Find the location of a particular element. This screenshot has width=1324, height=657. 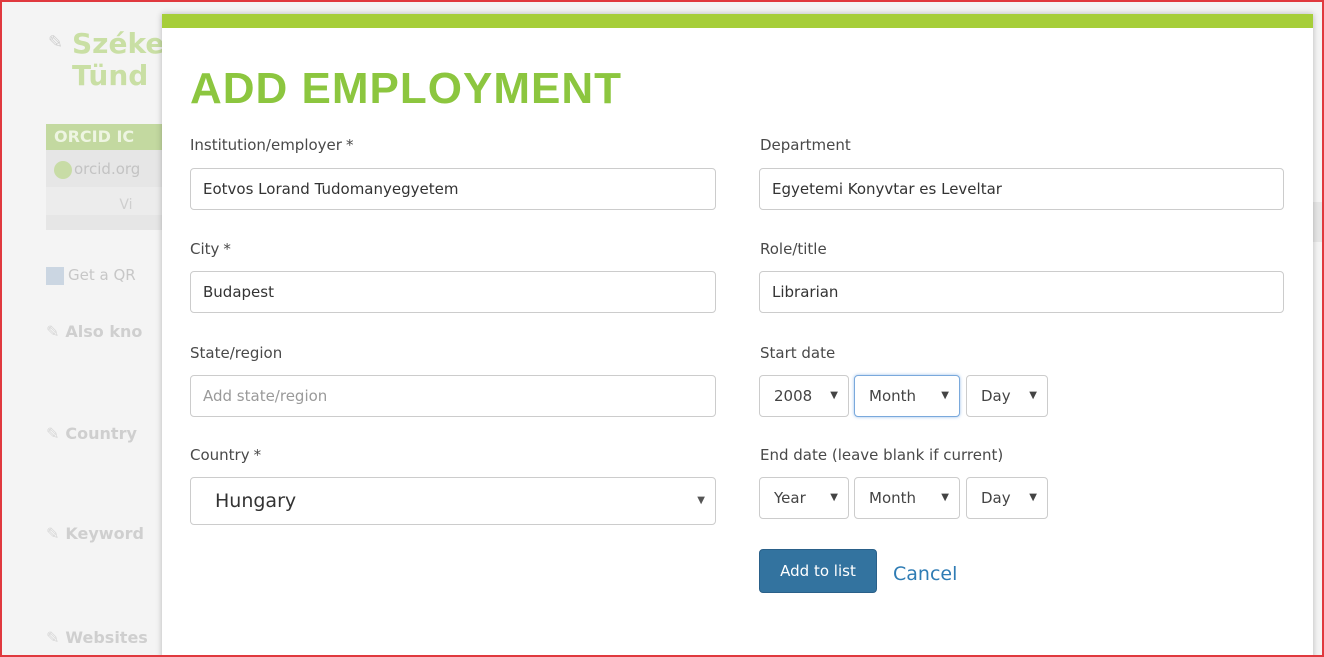

role-title-input: Librarian is located at coordinates (1021, 292).